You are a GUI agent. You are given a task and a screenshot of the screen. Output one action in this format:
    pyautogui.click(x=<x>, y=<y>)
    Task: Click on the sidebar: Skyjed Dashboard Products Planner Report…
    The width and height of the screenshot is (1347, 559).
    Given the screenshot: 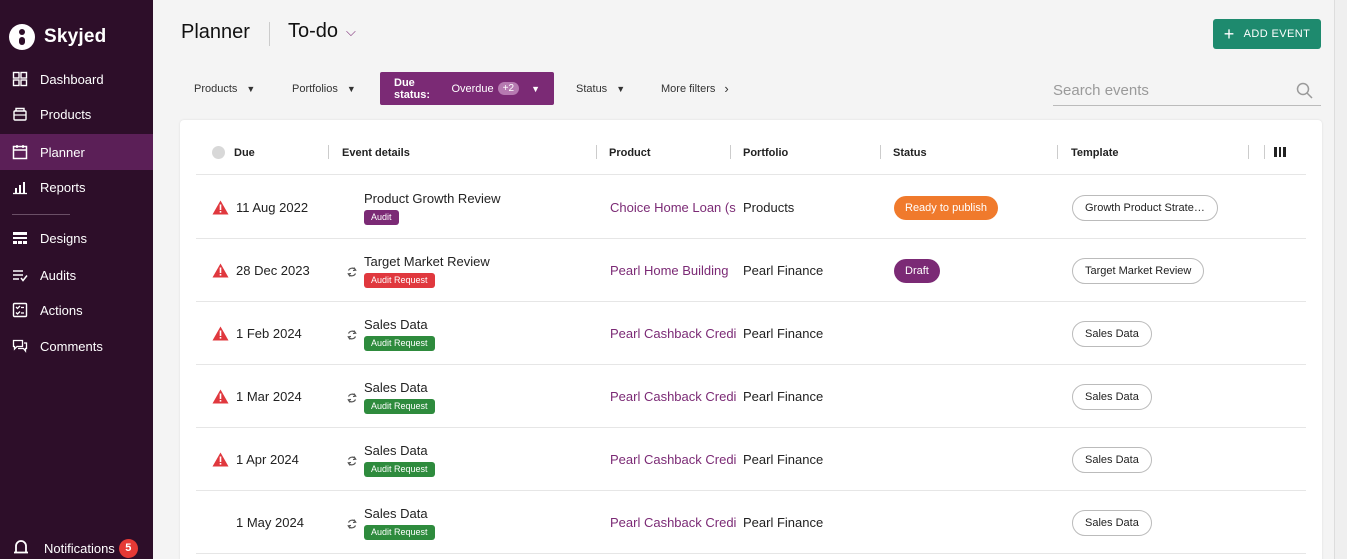 What is the action you would take?
    pyautogui.click(x=76, y=279)
    